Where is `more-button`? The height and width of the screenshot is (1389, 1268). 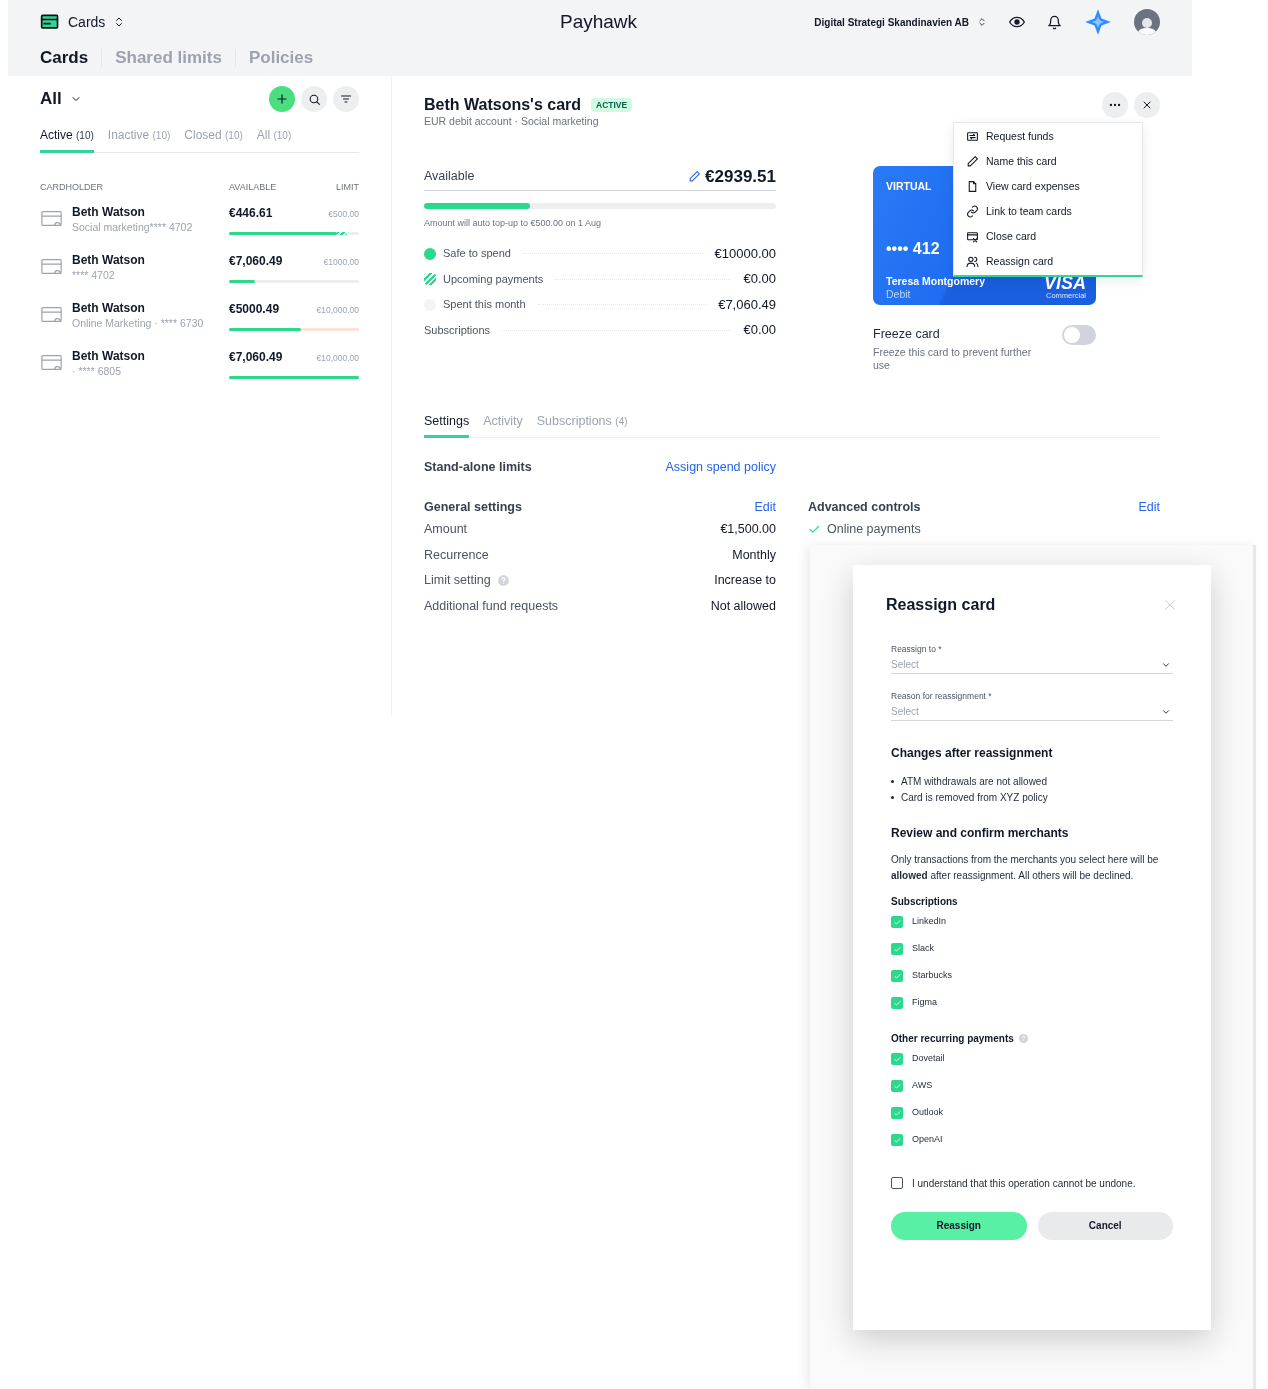 more-button is located at coordinates (1115, 105).